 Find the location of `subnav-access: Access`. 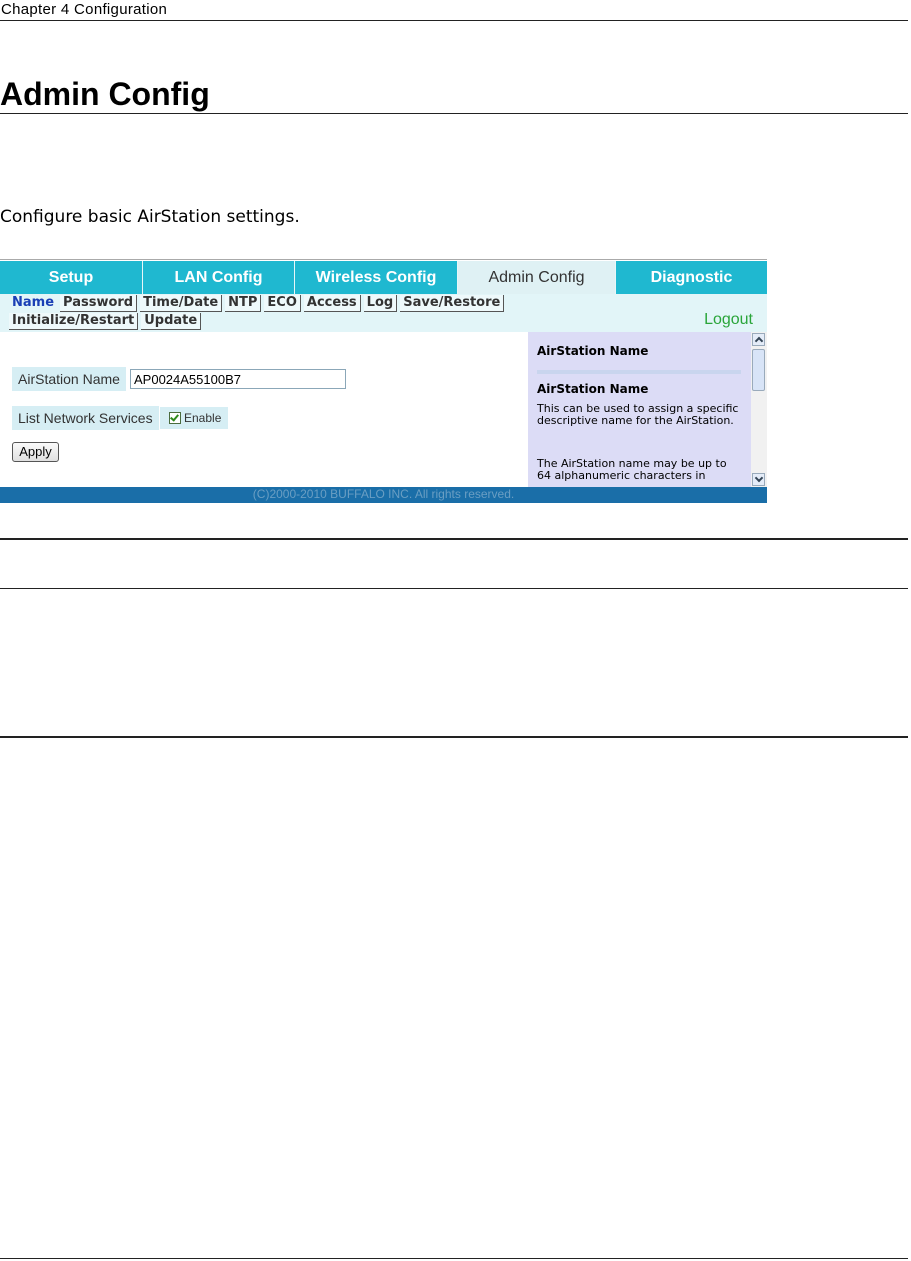

subnav-access: Access is located at coordinates (332, 303).